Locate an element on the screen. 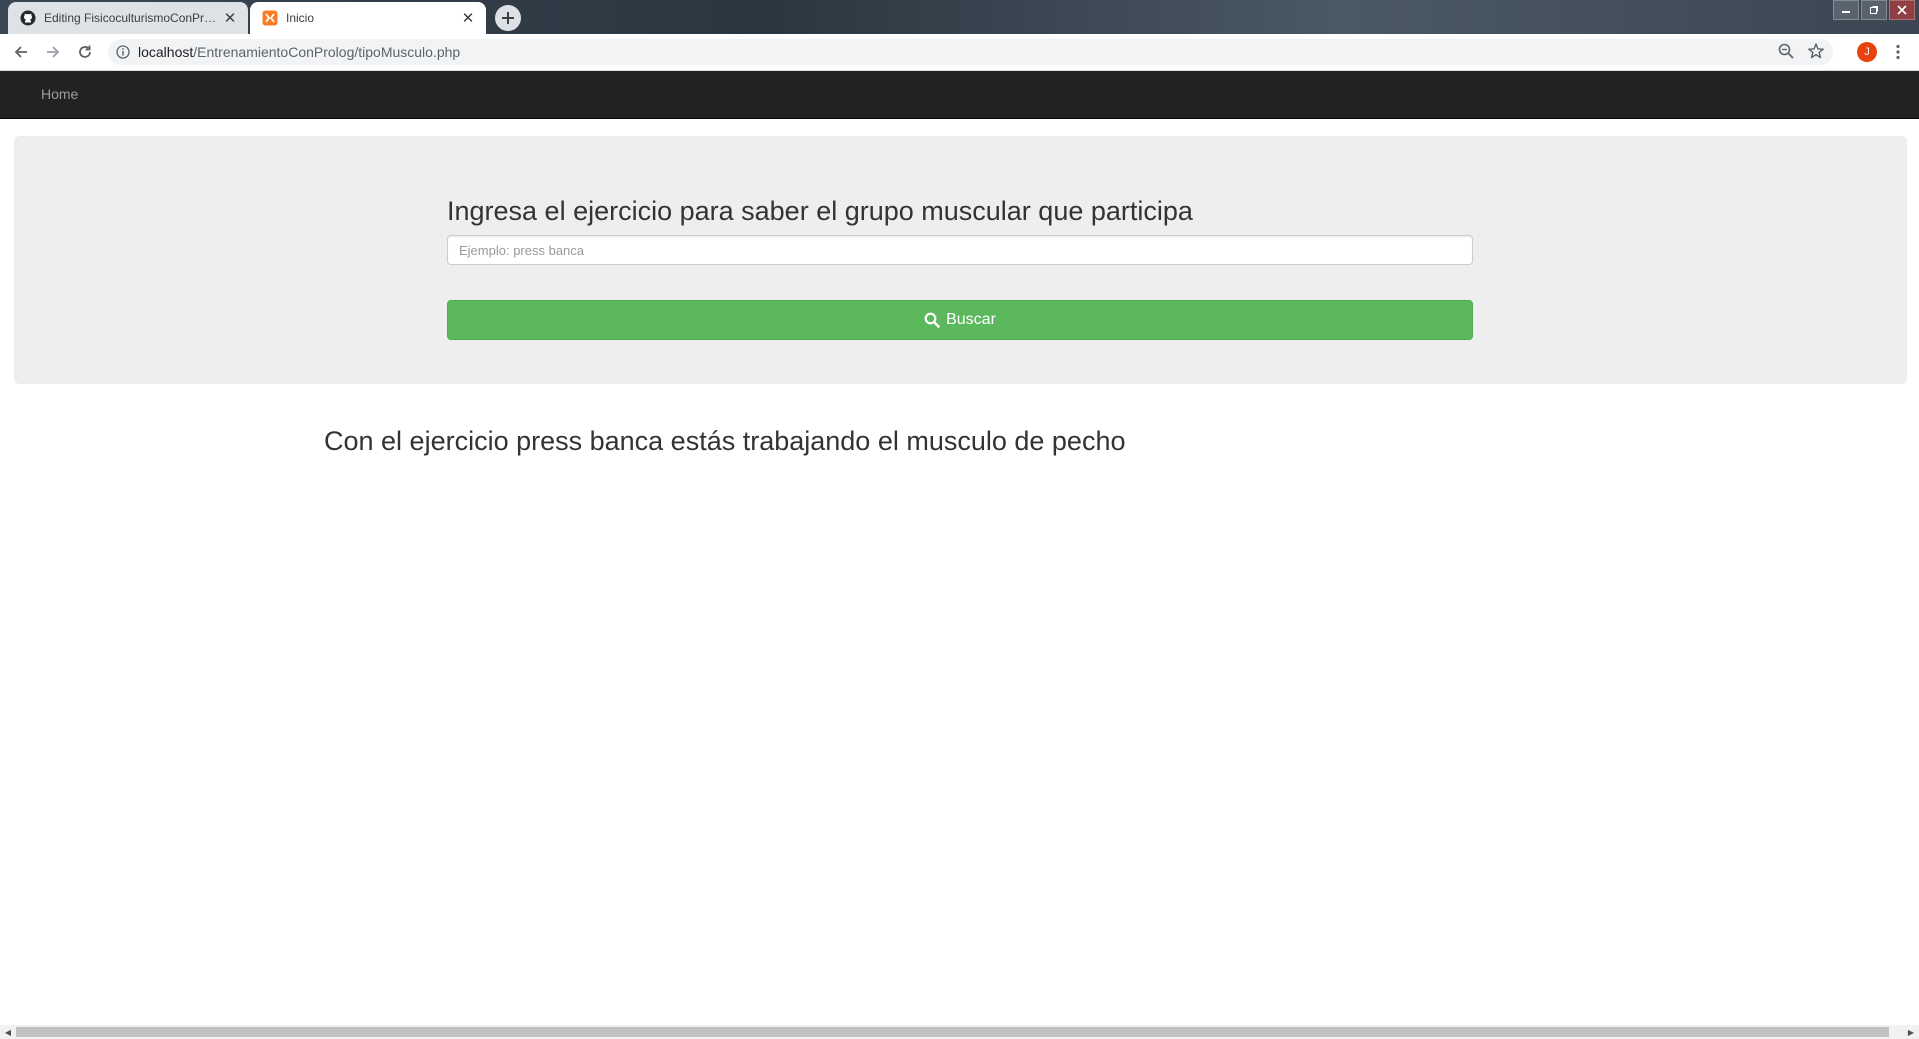 This screenshot has height=1039, width=1919. tab-title: Editing FisicoculturismoConProlog is located at coordinates (132, 18).